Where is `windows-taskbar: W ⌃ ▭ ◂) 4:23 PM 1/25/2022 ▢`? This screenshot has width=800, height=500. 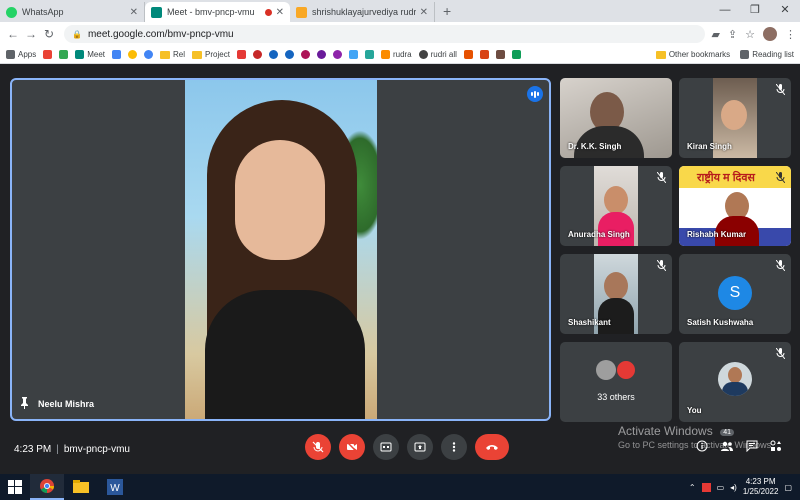
windows-taskbar: W ⌃ ▭ ◂) 4:23 PM 1/25/2022 ▢ is located at coordinates (400, 487).